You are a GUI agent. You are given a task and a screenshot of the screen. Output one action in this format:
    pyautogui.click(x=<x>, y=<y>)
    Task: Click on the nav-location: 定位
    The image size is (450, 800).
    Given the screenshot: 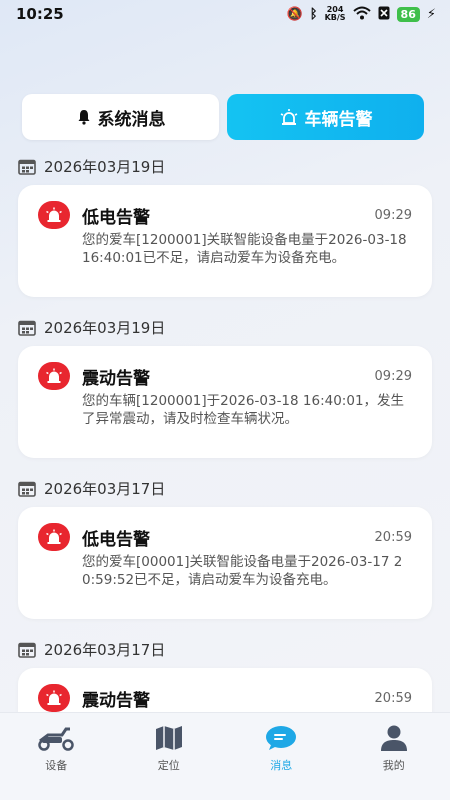 What is the action you would take?
    pyautogui.click(x=169, y=749)
    